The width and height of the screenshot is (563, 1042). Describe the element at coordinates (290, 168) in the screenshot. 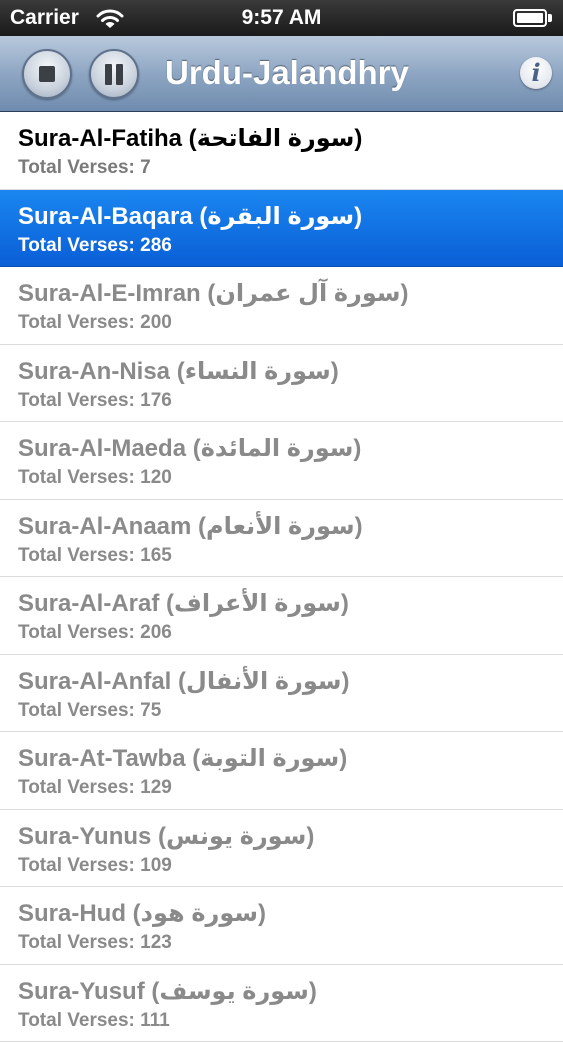

I see `verse-count: Total Verses: 7` at that location.